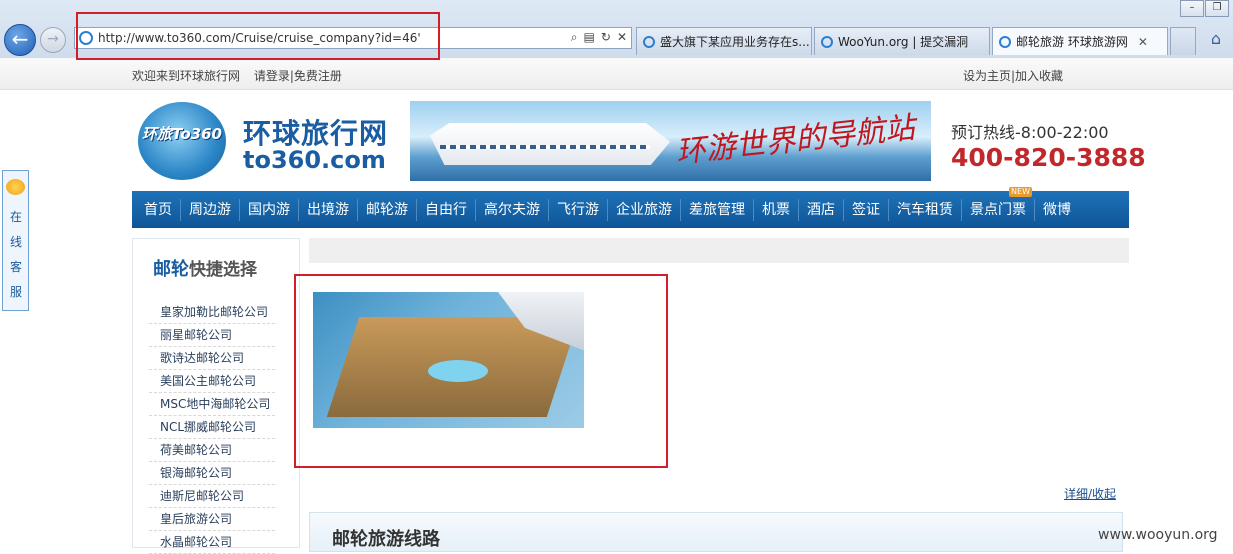 This screenshot has height=554, width=1233. Describe the element at coordinates (716, 532) in the screenshot. I see `cruise-routes-header: 邮轮旅游线路` at that location.